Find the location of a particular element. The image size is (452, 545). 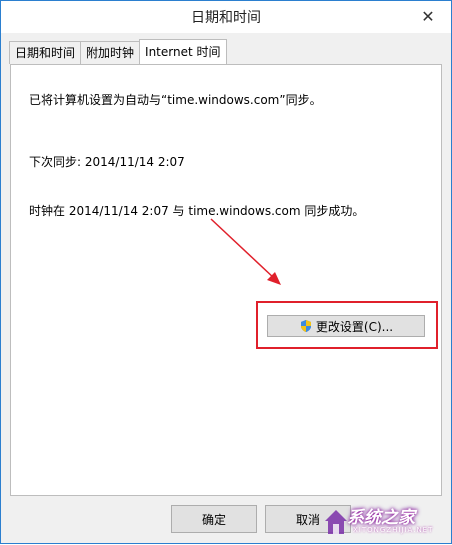

house-icon is located at coordinates (336, 522).